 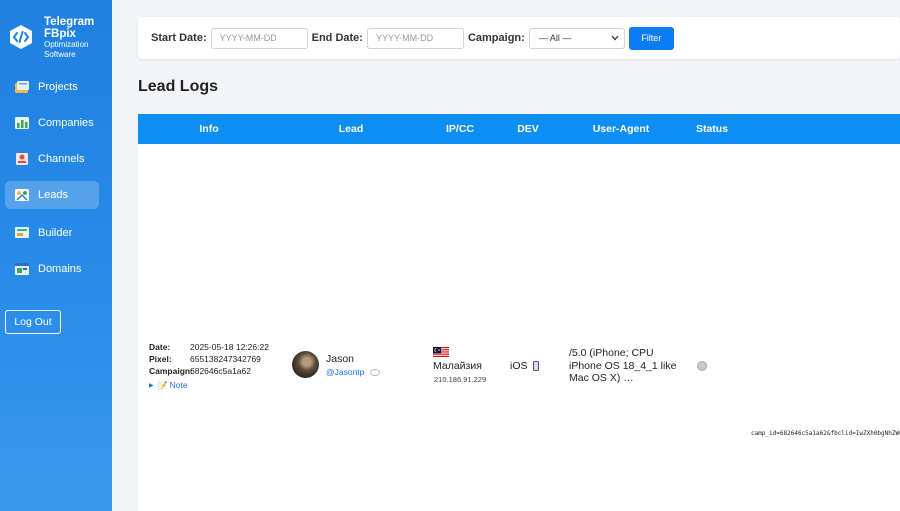 I want to click on domains-icon, so click(x=22, y=269).